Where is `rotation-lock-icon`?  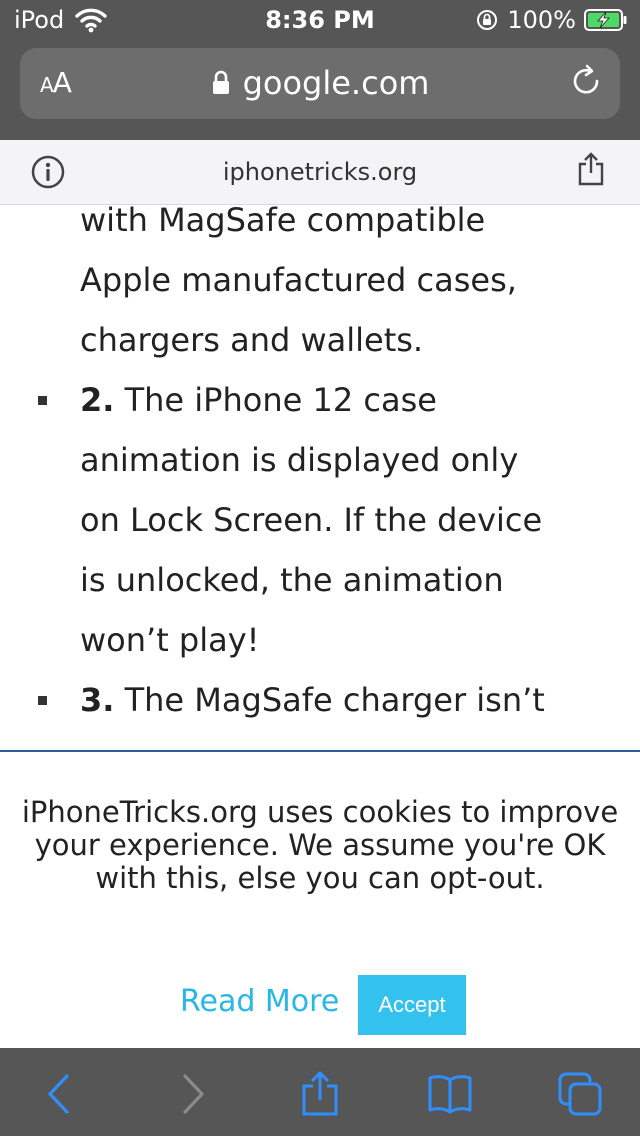
rotation-lock-icon is located at coordinates (487, 20).